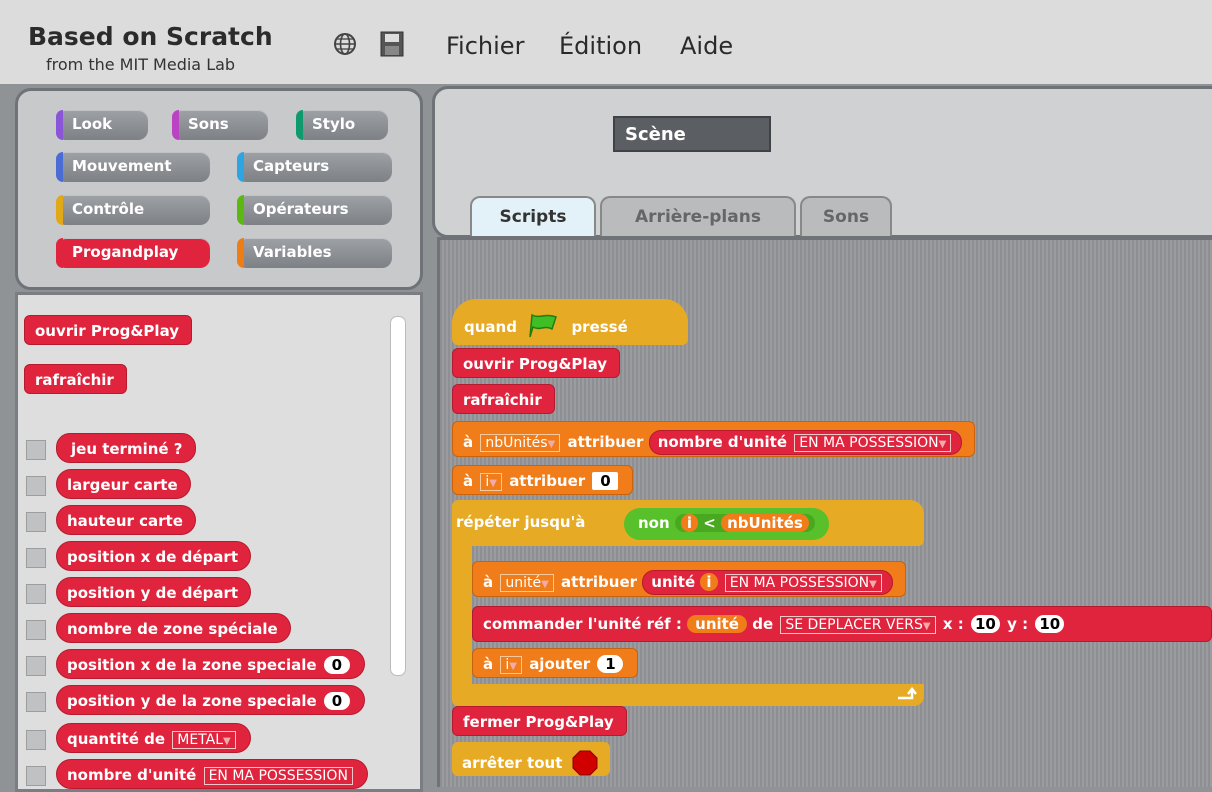  I want to click on globe-icon, so click(345, 44).